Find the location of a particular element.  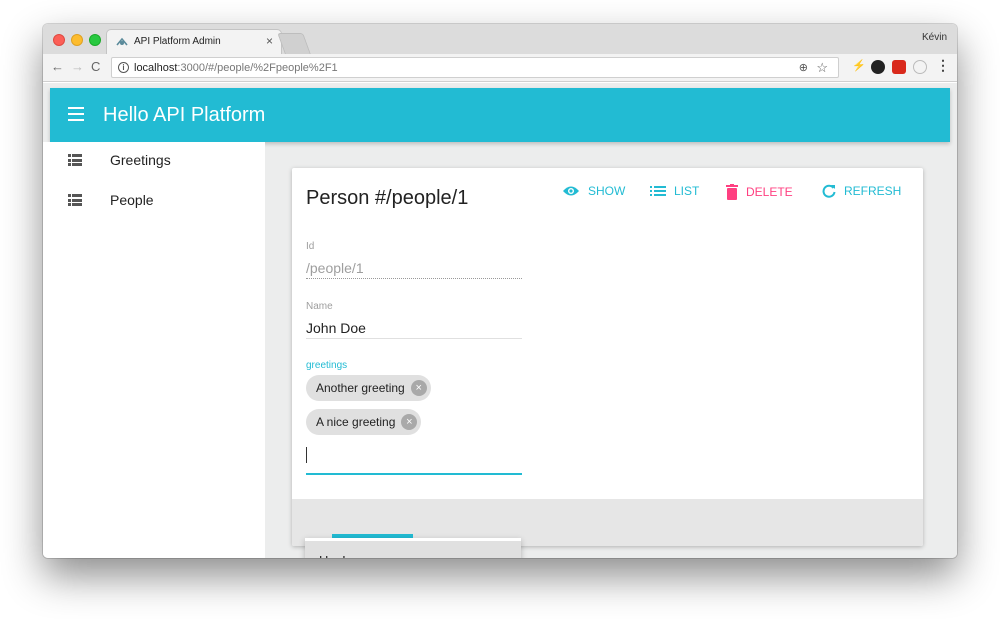

browser-tab: API Platform Admin × is located at coordinates (194, 41).